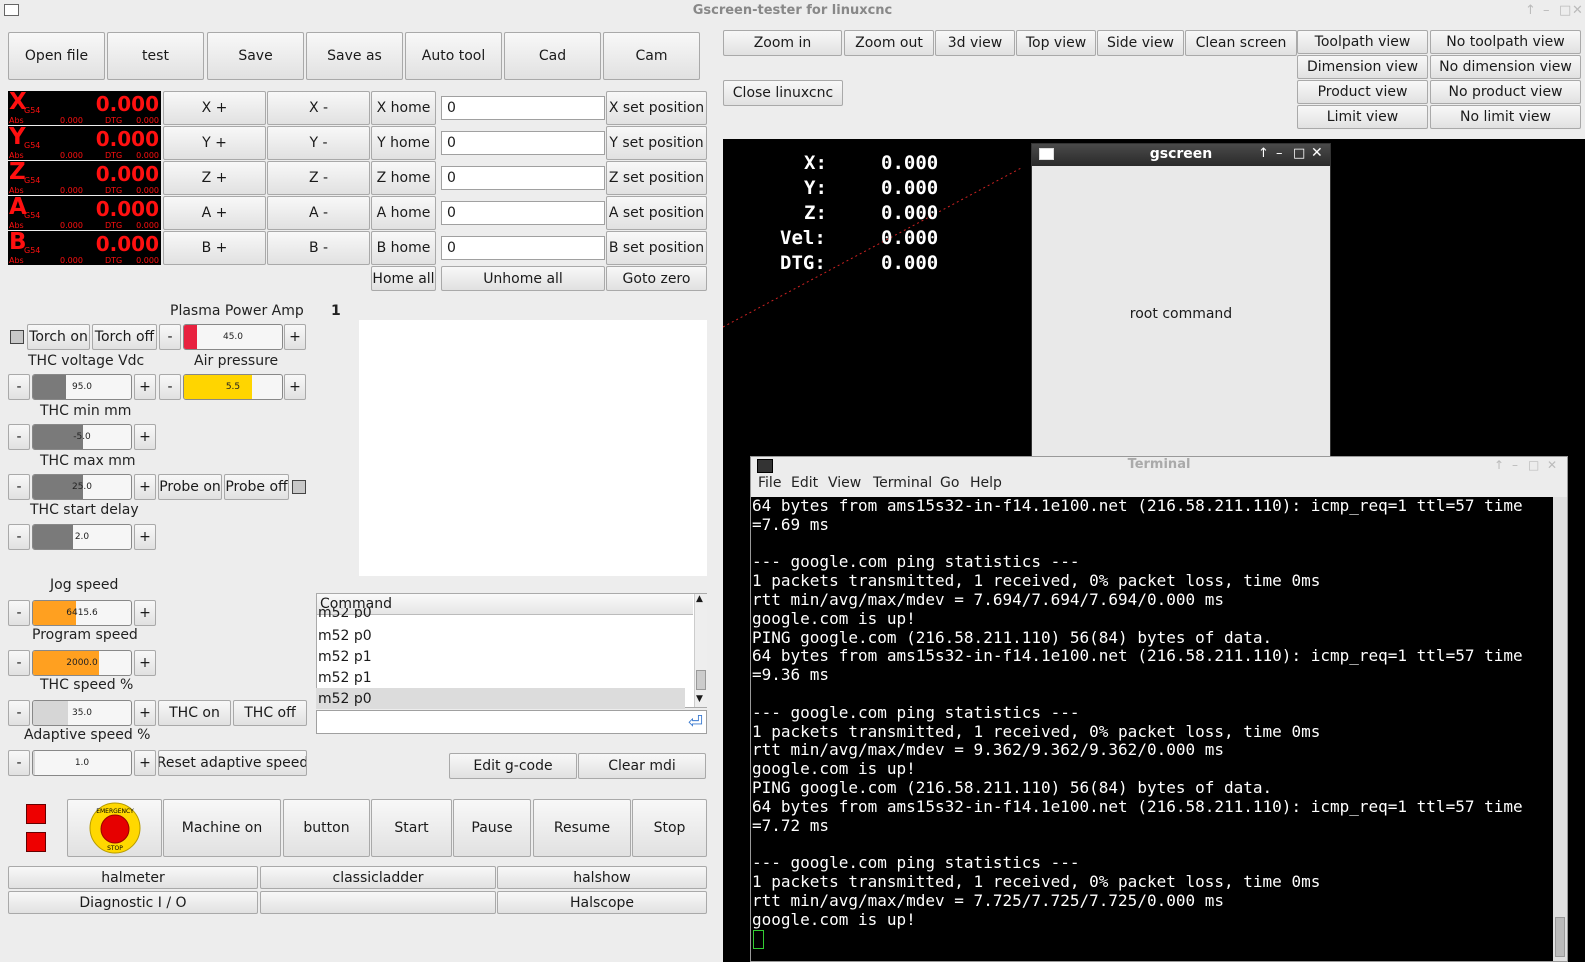 The image size is (1585, 962). Describe the element at coordinates (1533, 465) in the screenshot. I see `terminal-maximize-icon: □` at that location.